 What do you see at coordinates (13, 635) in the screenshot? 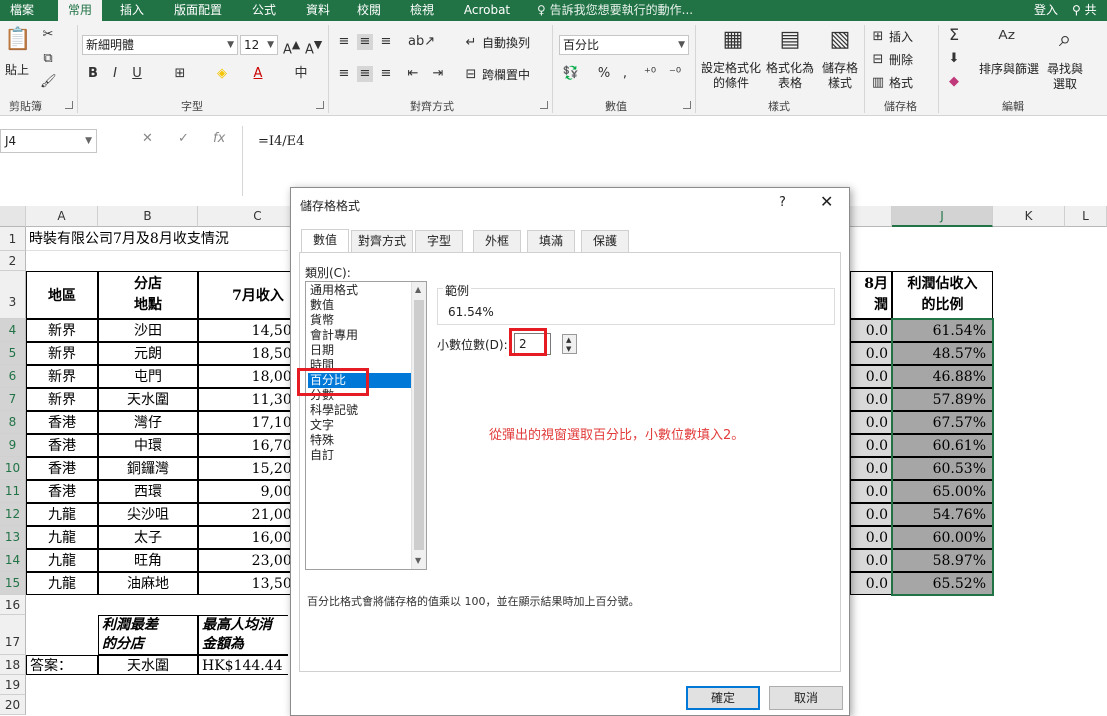
I see `row-header: 17` at bounding box center [13, 635].